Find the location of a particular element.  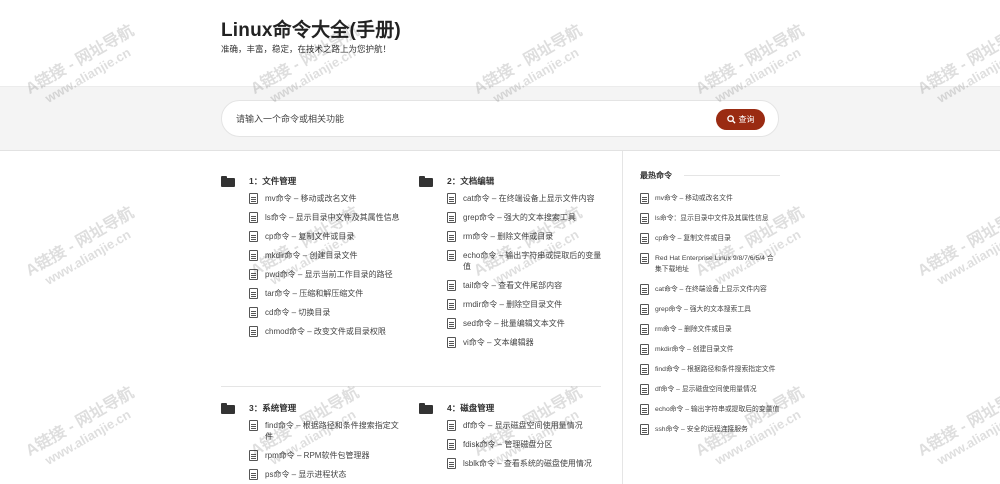

command-link: cd命令 – 切换目录 is located at coordinates (297, 312).